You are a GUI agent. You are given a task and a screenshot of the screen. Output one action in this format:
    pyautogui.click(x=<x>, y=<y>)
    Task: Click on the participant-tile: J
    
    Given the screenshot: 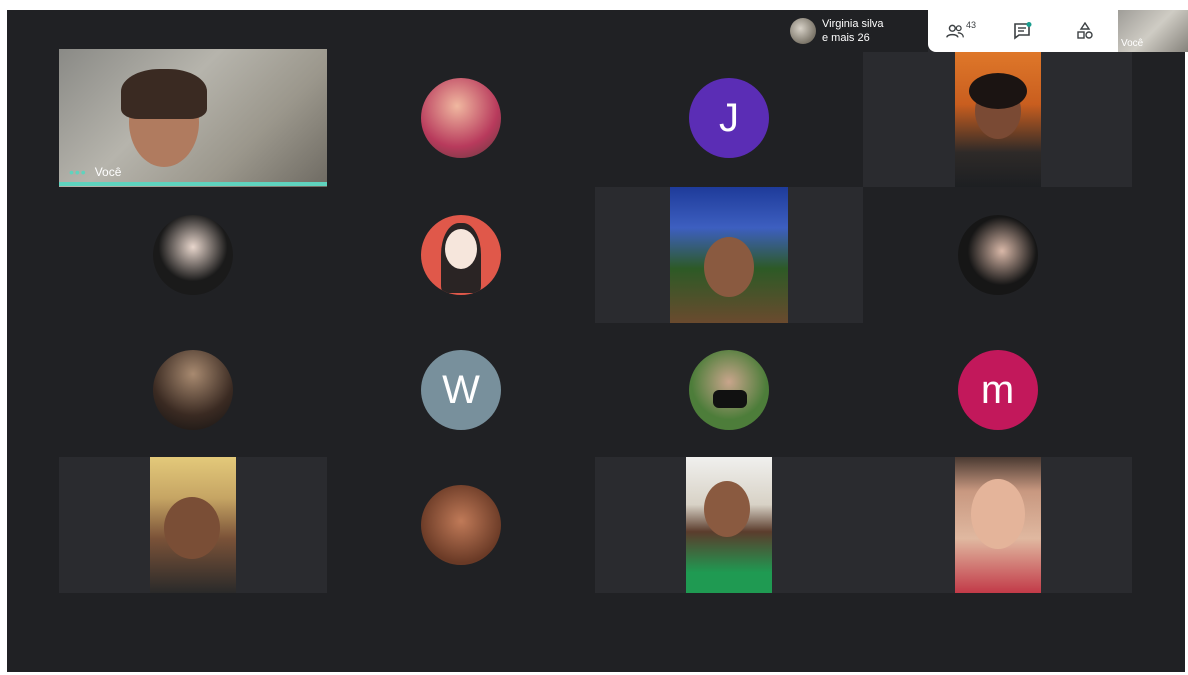 What is the action you would take?
    pyautogui.click(x=729, y=118)
    